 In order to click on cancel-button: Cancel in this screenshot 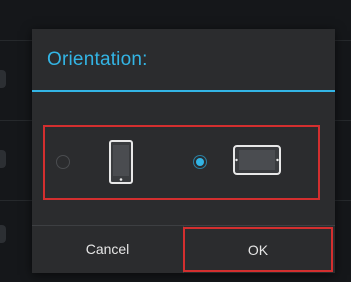, I will do `click(107, 249)`.